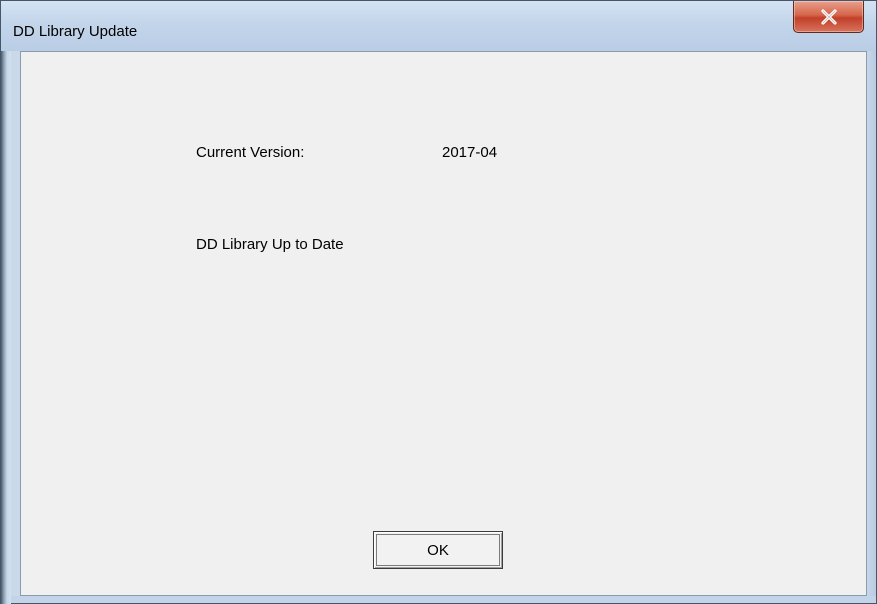  What do you see at coordinates (75, 31) in the screenshot?
I see `window-title: DD Library Update` at bounding box center [75, 31].